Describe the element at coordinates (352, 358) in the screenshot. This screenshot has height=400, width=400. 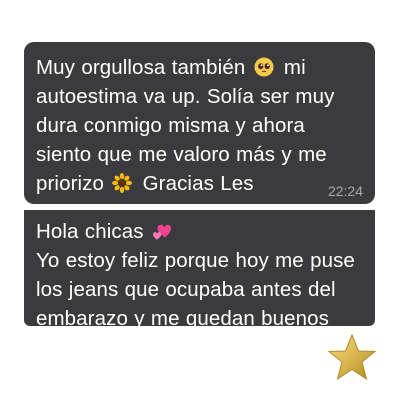
I see `star-icon` at that location.